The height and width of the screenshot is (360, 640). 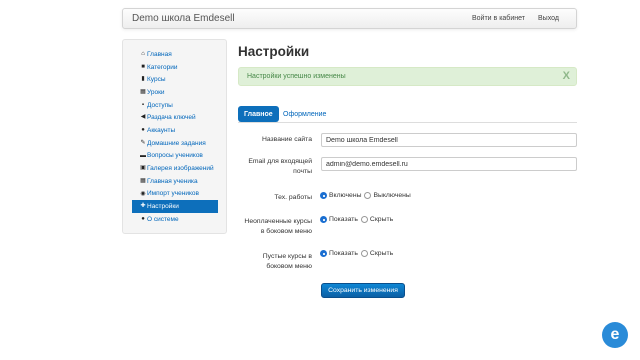 I want to click on unpaid-show-label: Показать, so click(x=343, y=219).